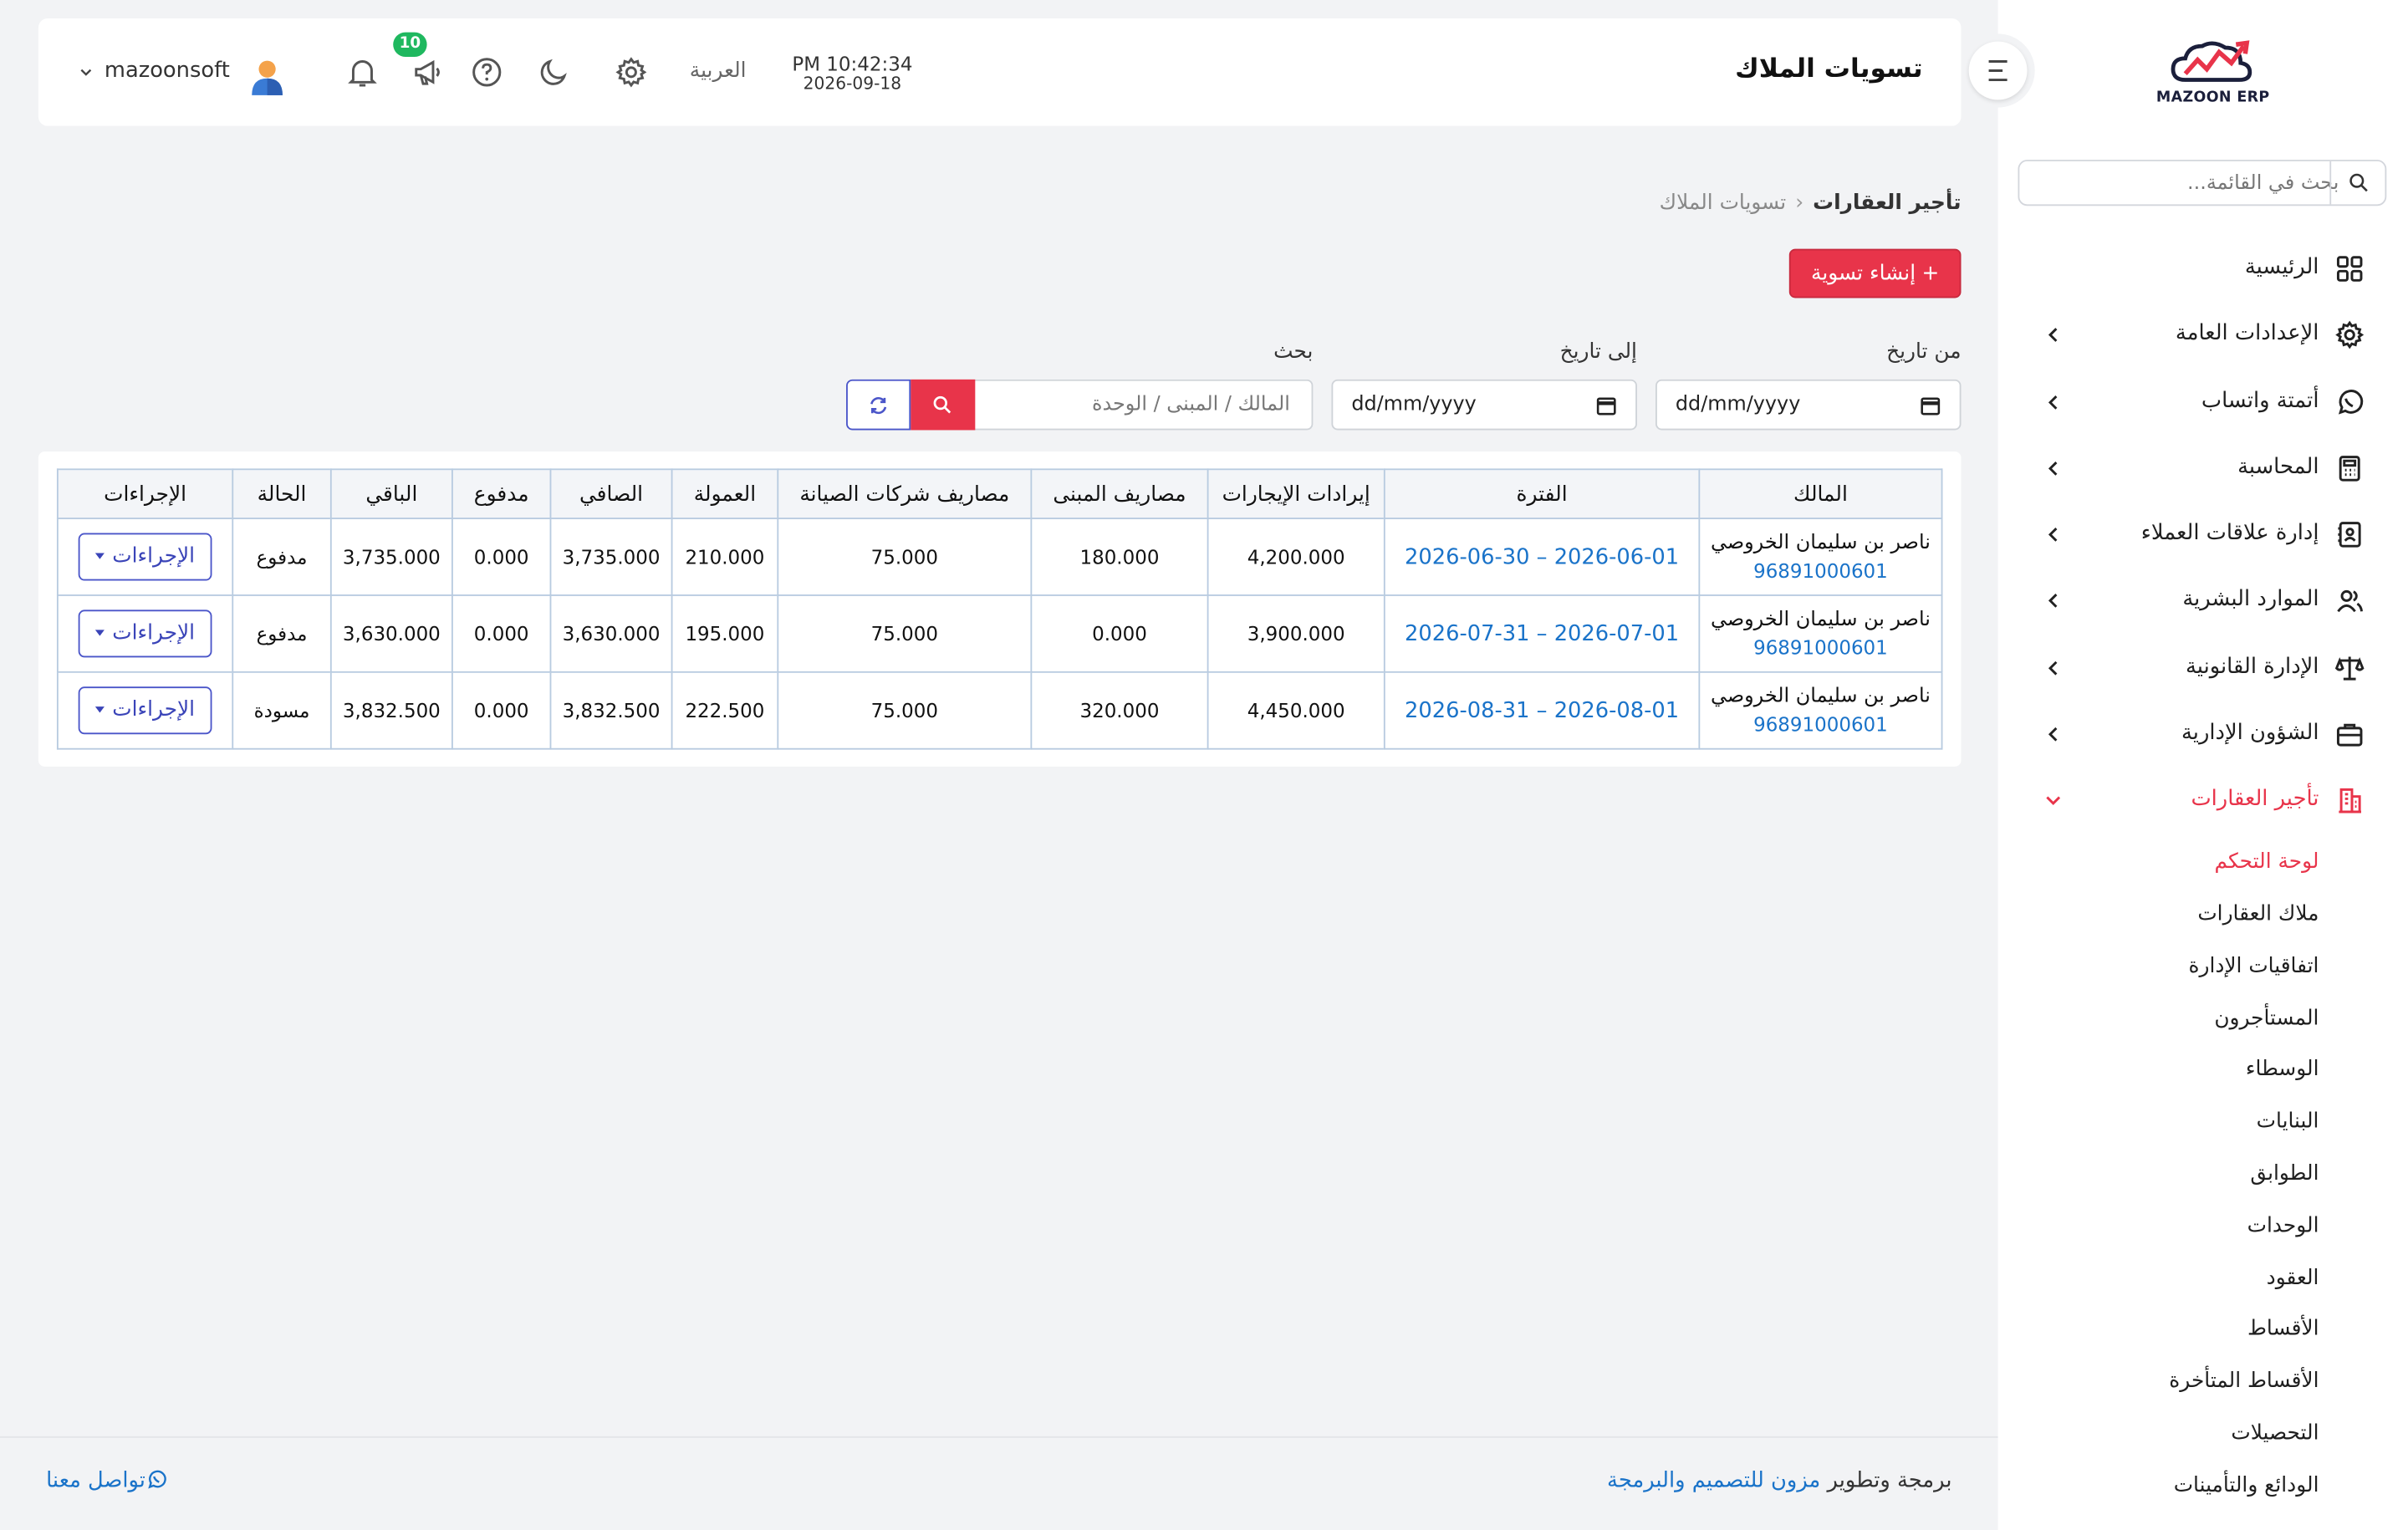 This screenshot has width=2408, height=1530. I want to click on bell-icon, so click(362, 72).